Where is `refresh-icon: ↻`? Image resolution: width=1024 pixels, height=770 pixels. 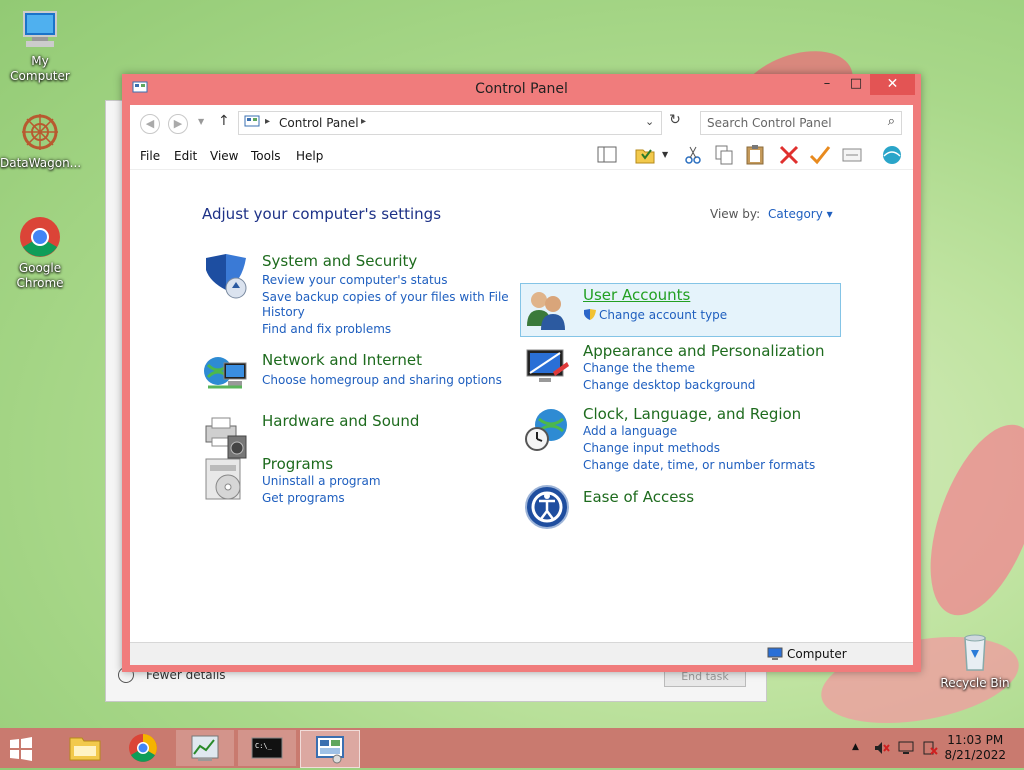
refresh-icon: ↻ is located at coordinates (675, 123).